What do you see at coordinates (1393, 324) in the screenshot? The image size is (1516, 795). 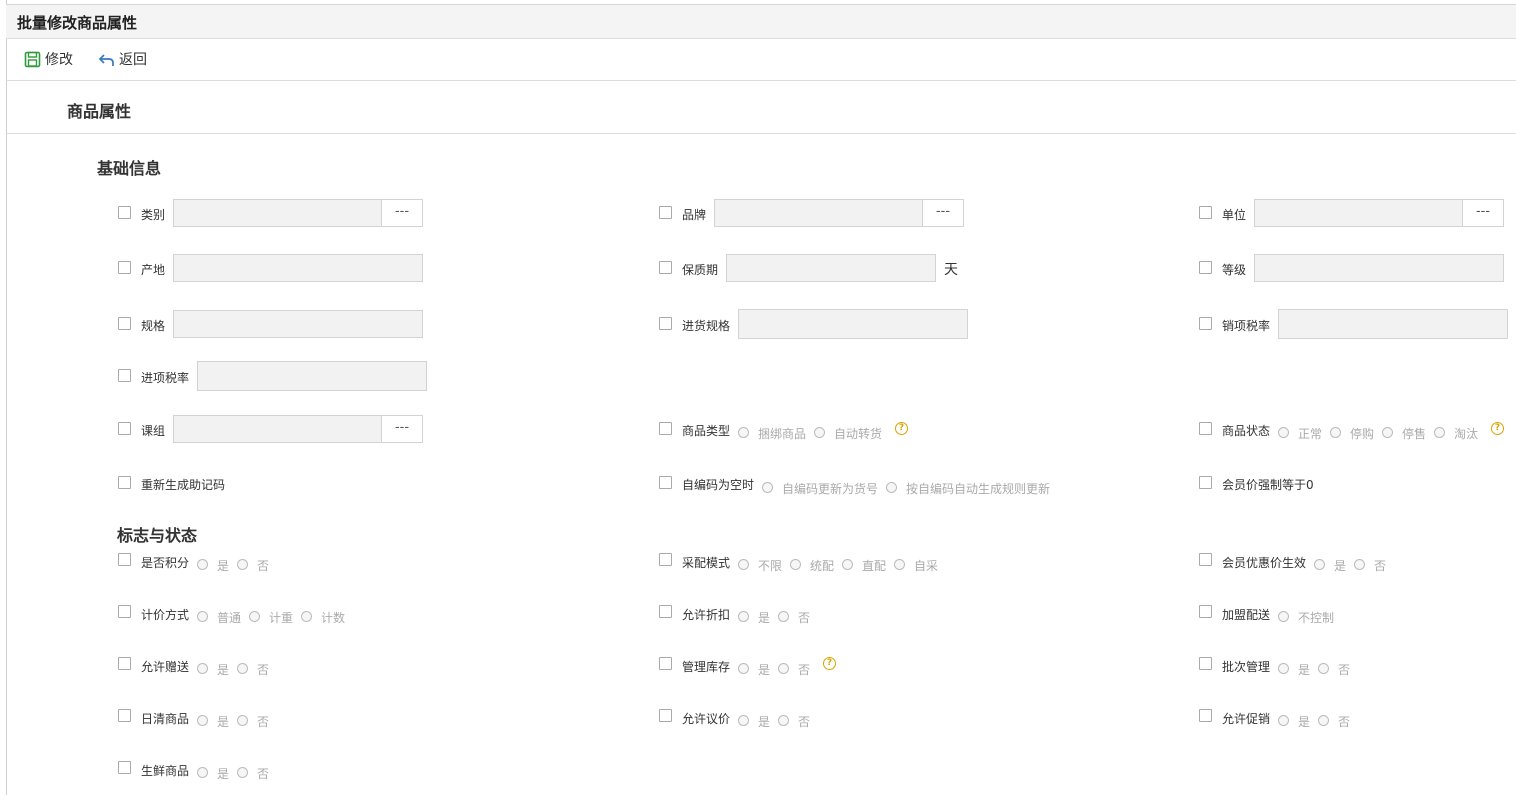 I see `output-tax-input` at bounding box center [1393, 324].